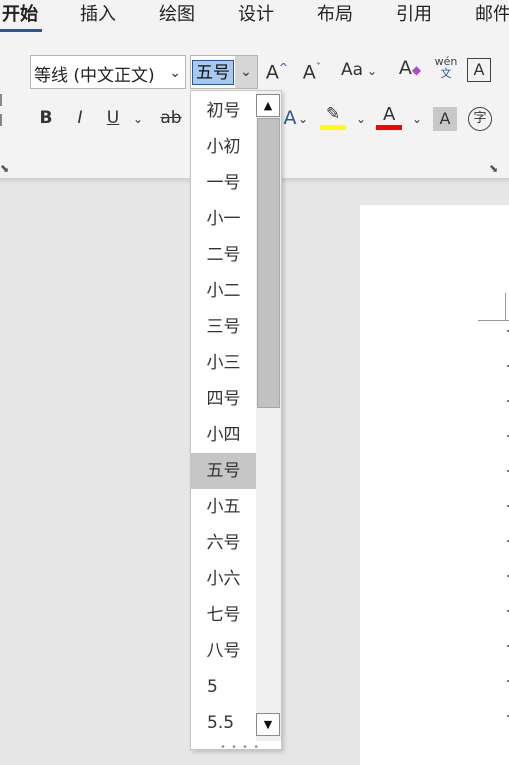 The width and height of the screenshot is (509, 765). I want to click on size-option: 小三, so click(223, 363).